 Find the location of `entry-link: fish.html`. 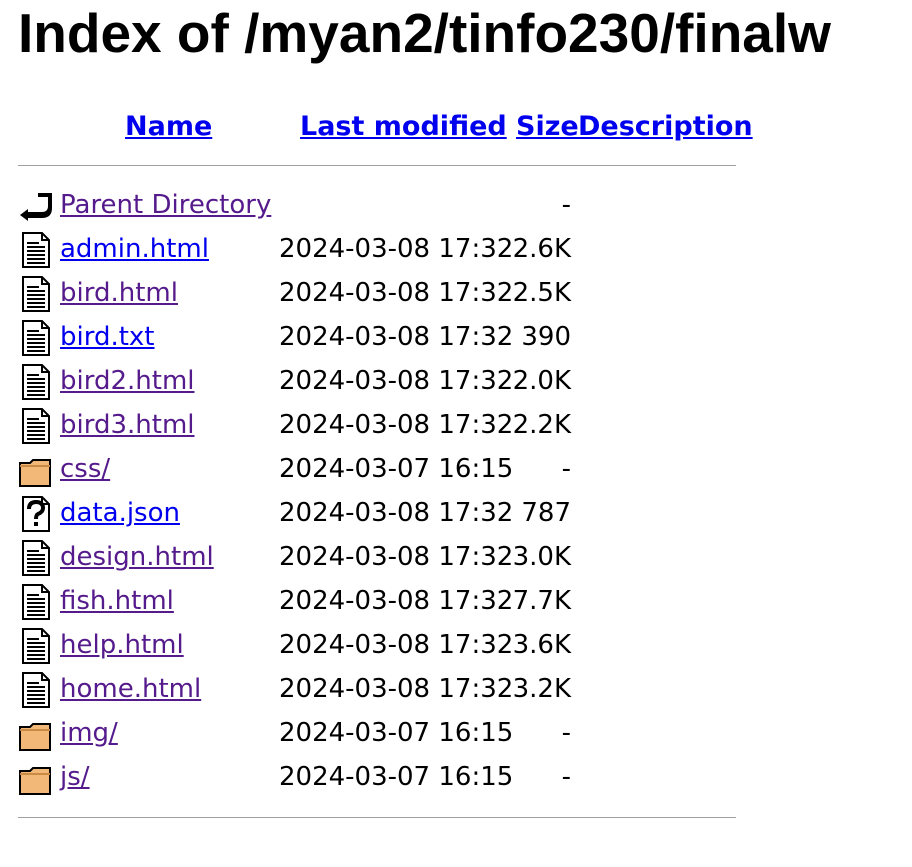

entry-link: fish.html is located at coordinates (117, 601).